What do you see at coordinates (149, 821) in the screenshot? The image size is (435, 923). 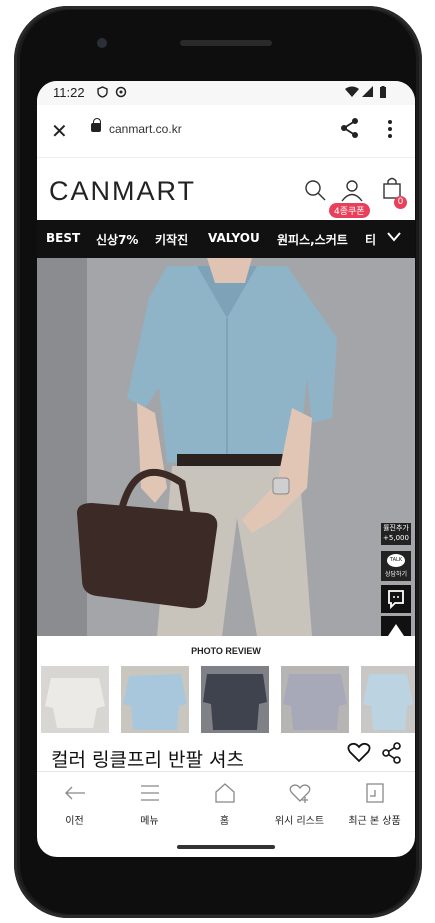 I see `nav-menu-label: 메뉴` at bounding box center [149, 821].